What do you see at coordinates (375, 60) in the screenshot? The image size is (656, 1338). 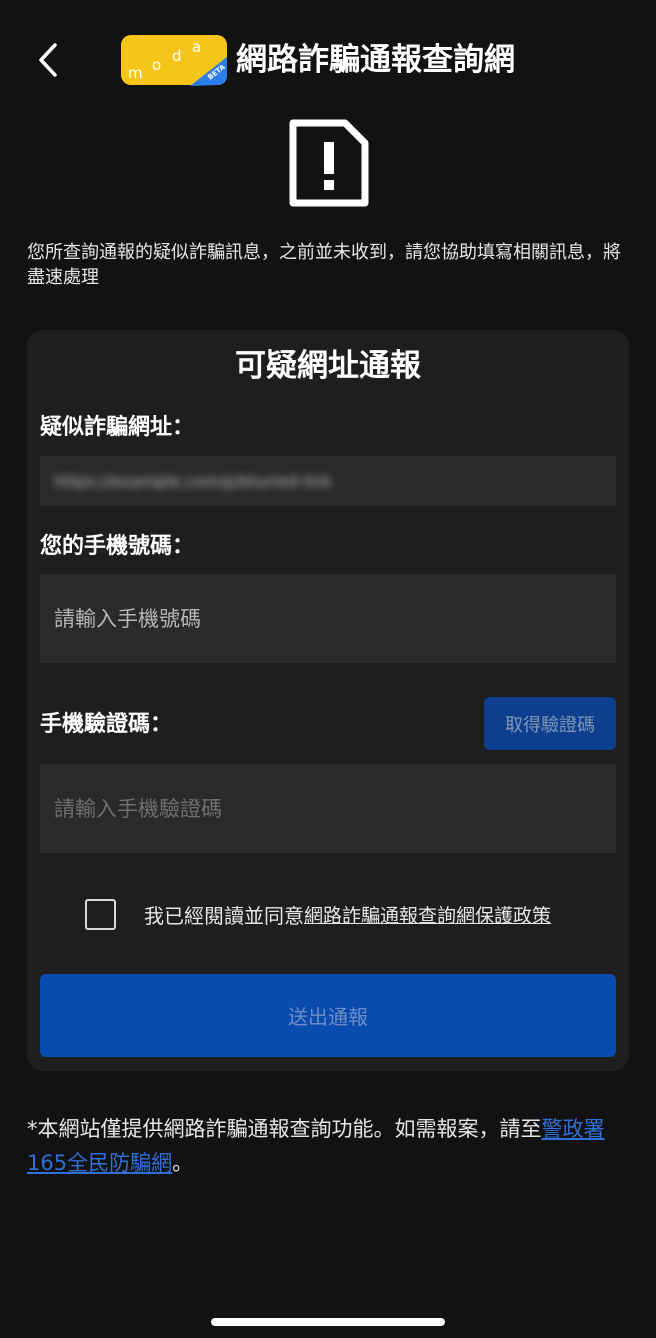 I see `app-title: 網路詐騙通報查詢網` at bounding box center [375, 60].